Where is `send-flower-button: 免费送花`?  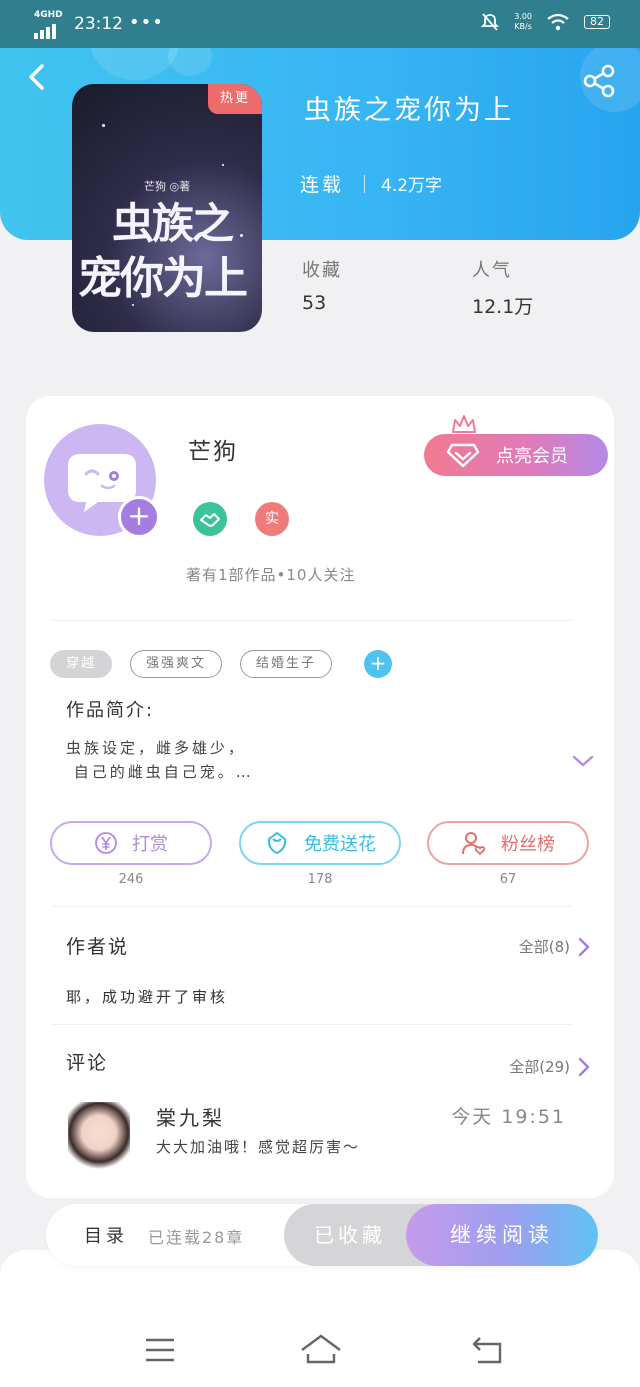 send-flower-button: 免费送花 is located at coordinates (320, 843).